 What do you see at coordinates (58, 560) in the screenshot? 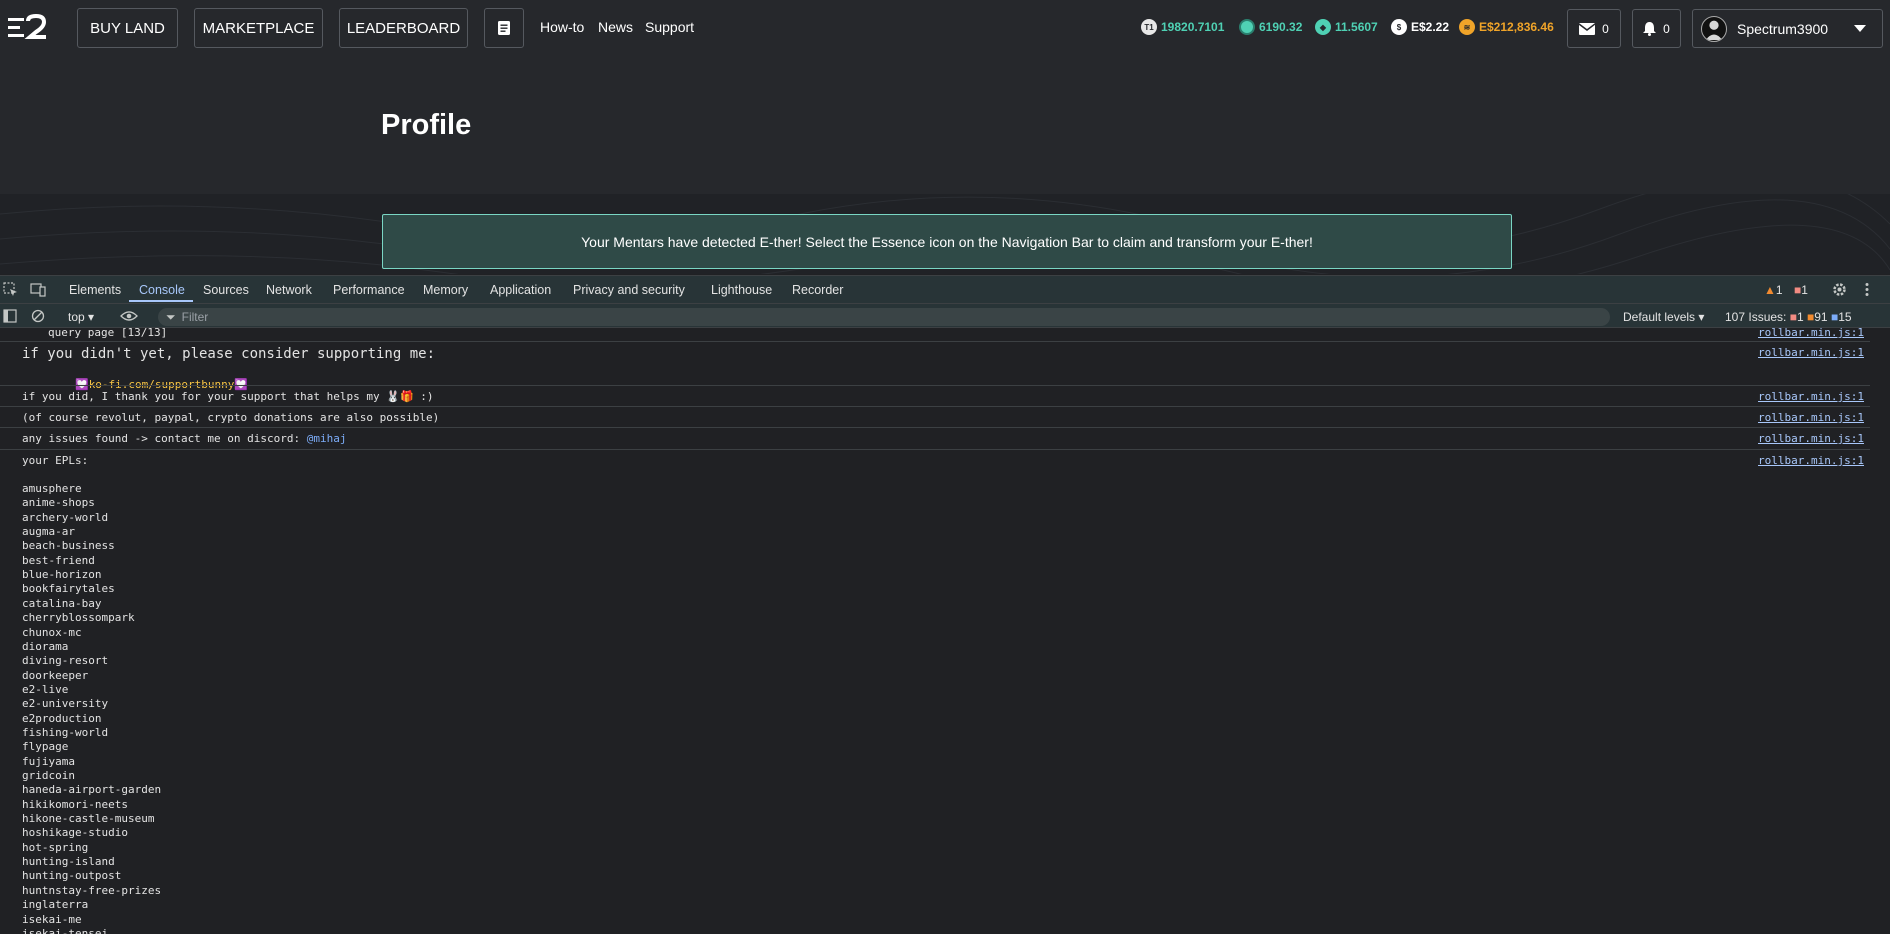
I see `epl-list-item: best-friend` at bounding box center [58, 560].